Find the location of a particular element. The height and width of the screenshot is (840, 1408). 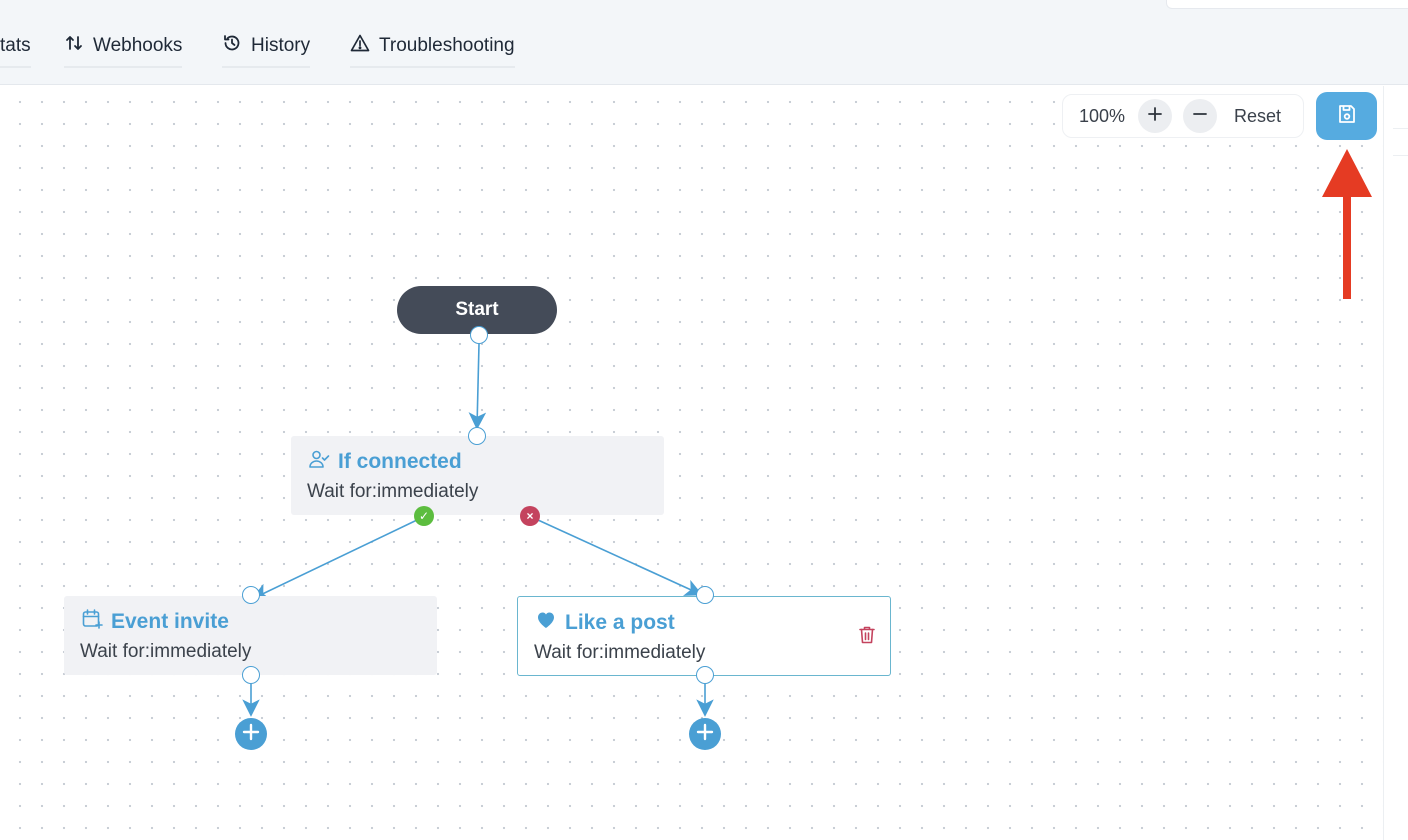

top-right-panel is located at coordinates (1287, 4).